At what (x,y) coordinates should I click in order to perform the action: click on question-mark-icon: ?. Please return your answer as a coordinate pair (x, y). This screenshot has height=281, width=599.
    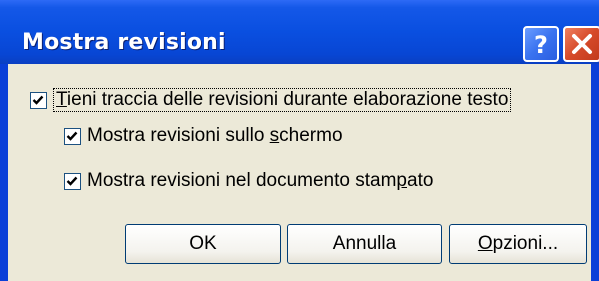
    Looking at the image, I should click on (541, 45).